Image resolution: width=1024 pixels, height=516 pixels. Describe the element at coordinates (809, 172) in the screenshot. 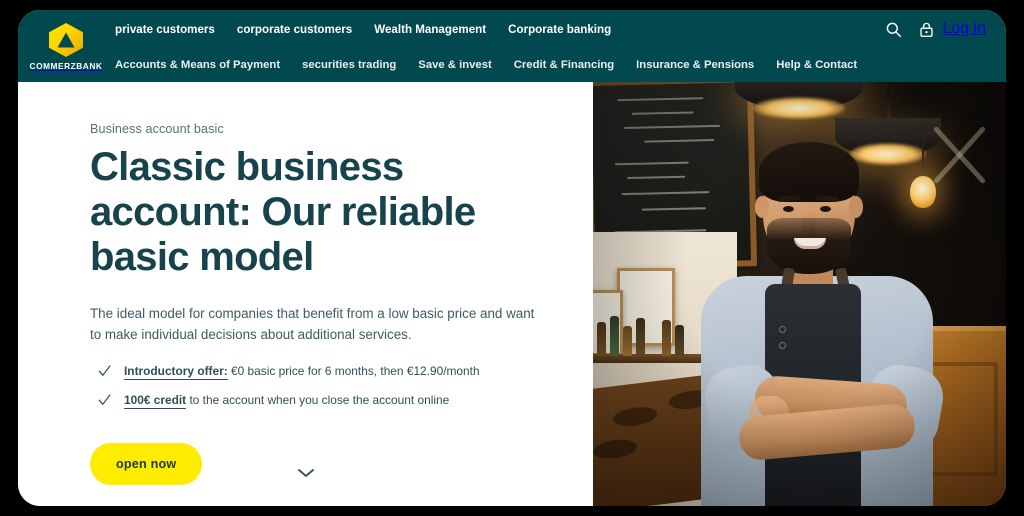

I see `photo-person-hair` at that location.